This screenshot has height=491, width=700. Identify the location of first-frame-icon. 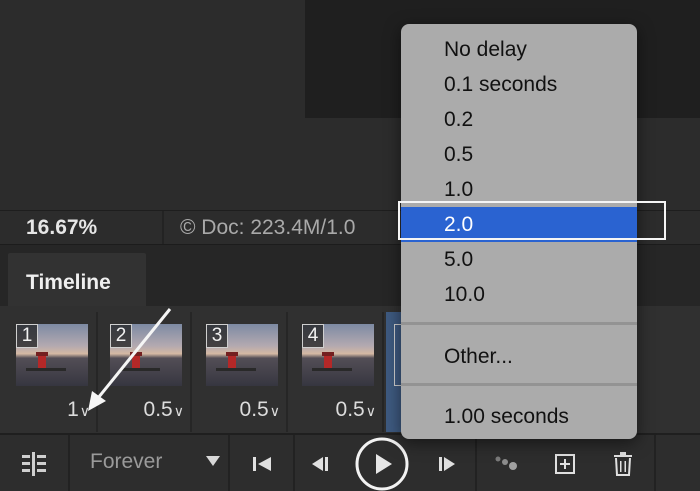
(261, 463).